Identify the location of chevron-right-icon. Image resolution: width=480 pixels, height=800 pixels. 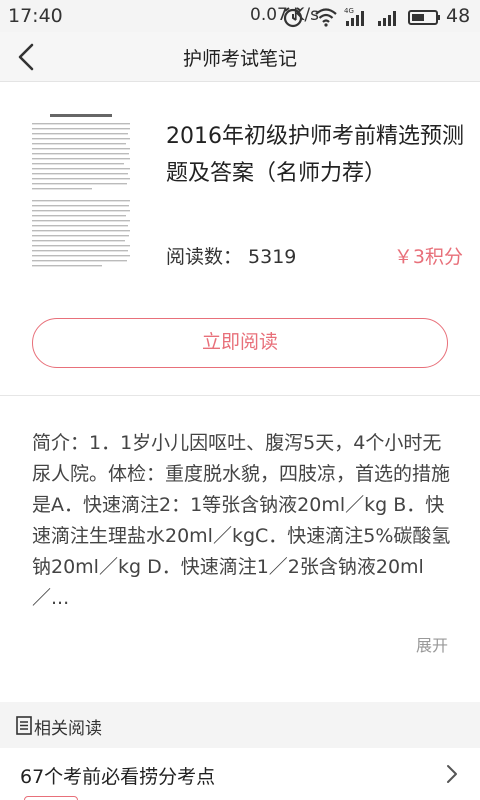
(452, 774).